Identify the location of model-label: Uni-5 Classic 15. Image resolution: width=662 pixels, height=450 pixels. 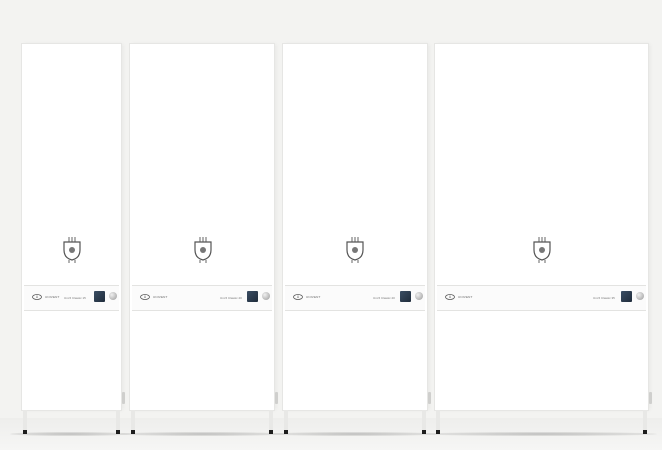
(75, 298).